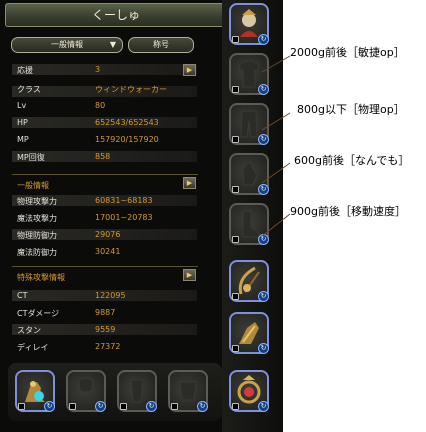  I want to click on annotation-note-3: 600g前後［なんでも］, so click(352, 160).